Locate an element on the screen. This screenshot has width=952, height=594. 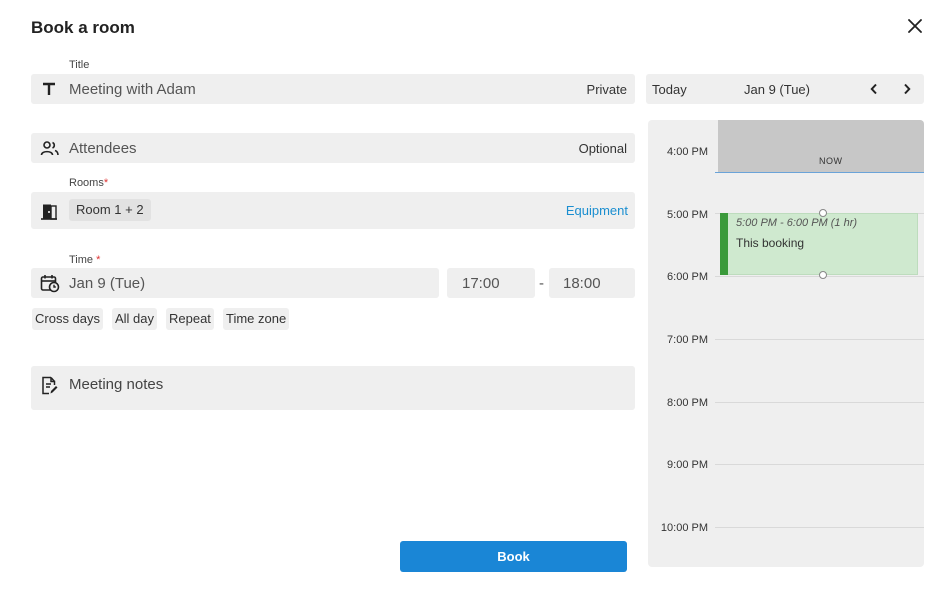
people-icon is located at coordinates (50, 148).